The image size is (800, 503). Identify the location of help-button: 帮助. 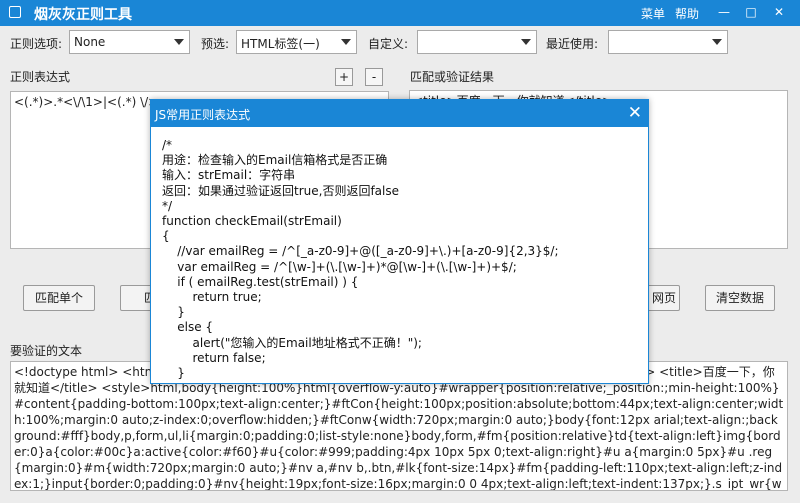
(687, 13).